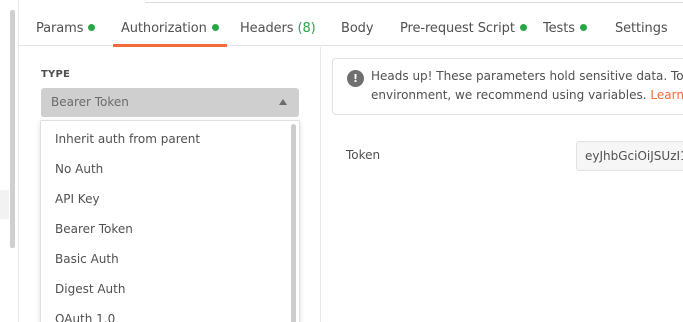 The image size is (683, 322). I want to click on learn-more-link: Learn mo, so click(666, 95).